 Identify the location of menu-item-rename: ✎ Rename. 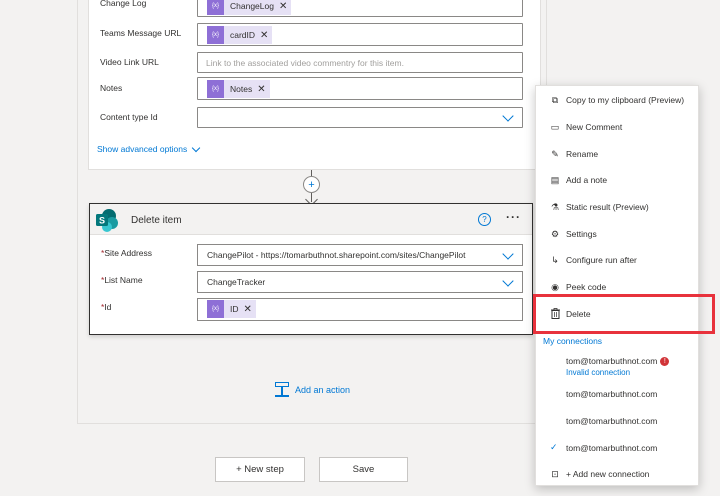
(617, 154).